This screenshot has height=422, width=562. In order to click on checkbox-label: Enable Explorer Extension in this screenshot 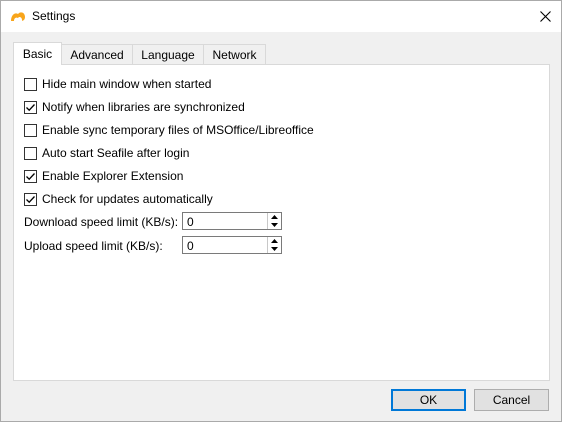, I will do `click(113, 176)`.